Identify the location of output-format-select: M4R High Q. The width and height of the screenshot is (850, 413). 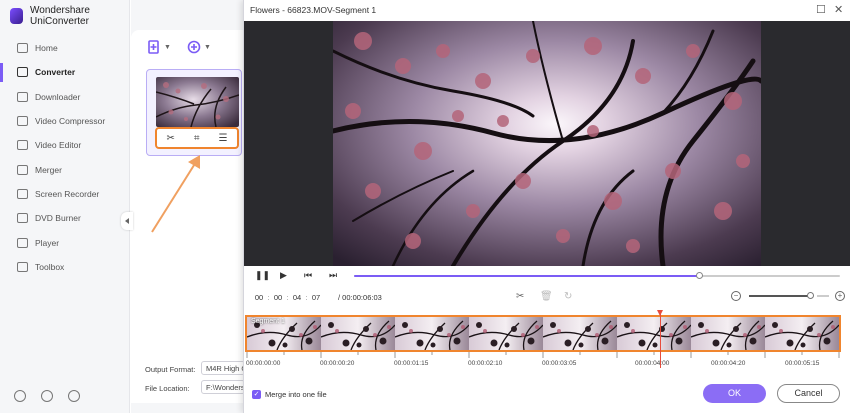
(223, 368).